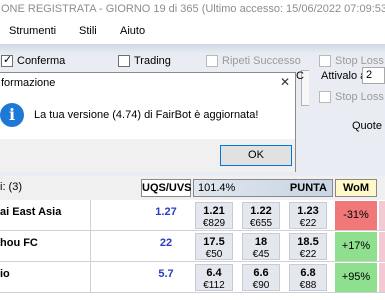  I want to click on conferma-checkbox: Conferma, so click(33, 60).